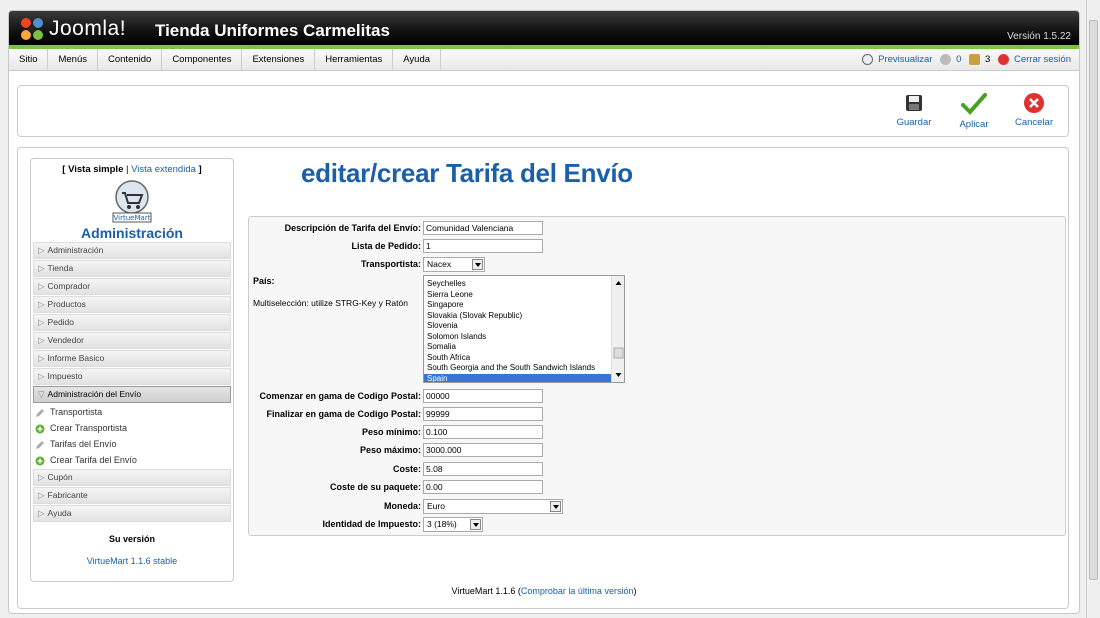  Describe the element at coordinates (132, 428) in the screenshot. I see `sidebar-item-crear-transportista: Crear Transportista` at that location.